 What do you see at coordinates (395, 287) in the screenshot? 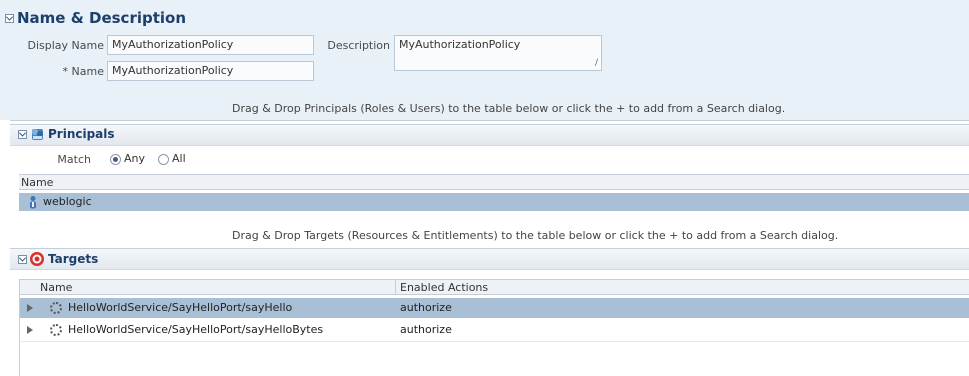
I see `targets-column-divider` at bounding box center [395, 287].